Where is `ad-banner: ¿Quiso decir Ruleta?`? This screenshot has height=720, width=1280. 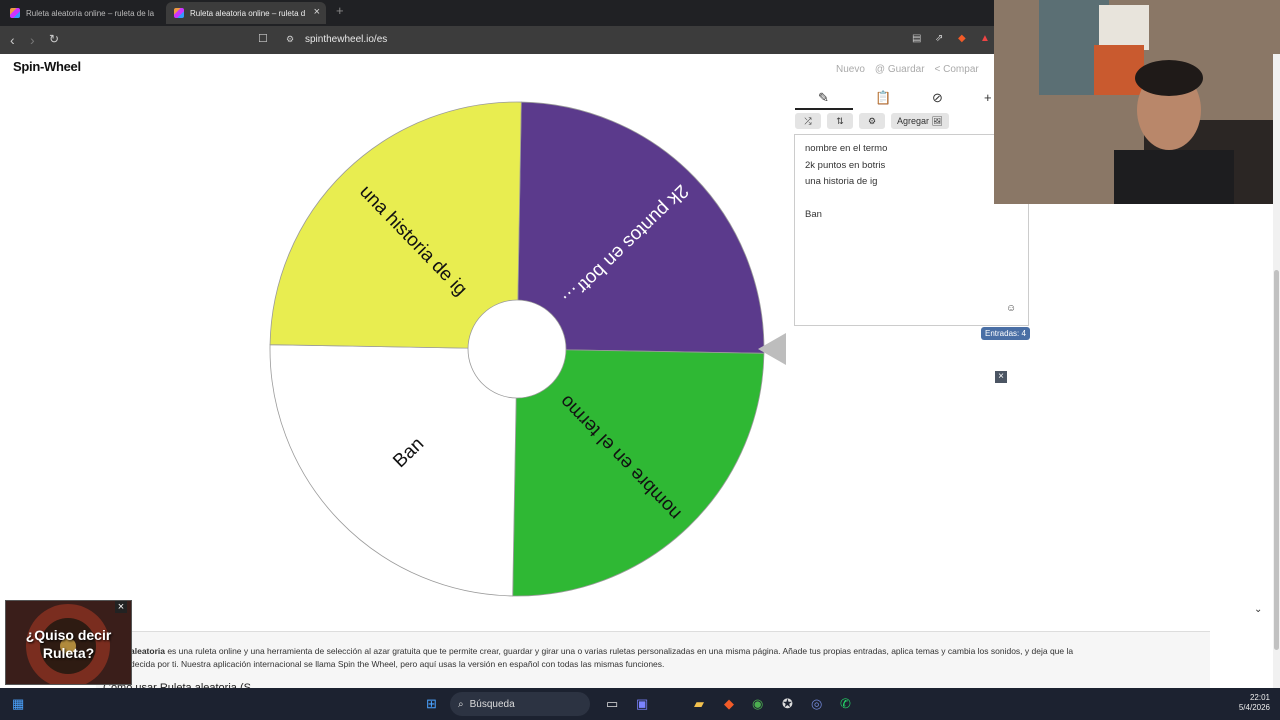
ad-banner: ¿Quiso decir Ruleta? is located at coordinates (68, 642).